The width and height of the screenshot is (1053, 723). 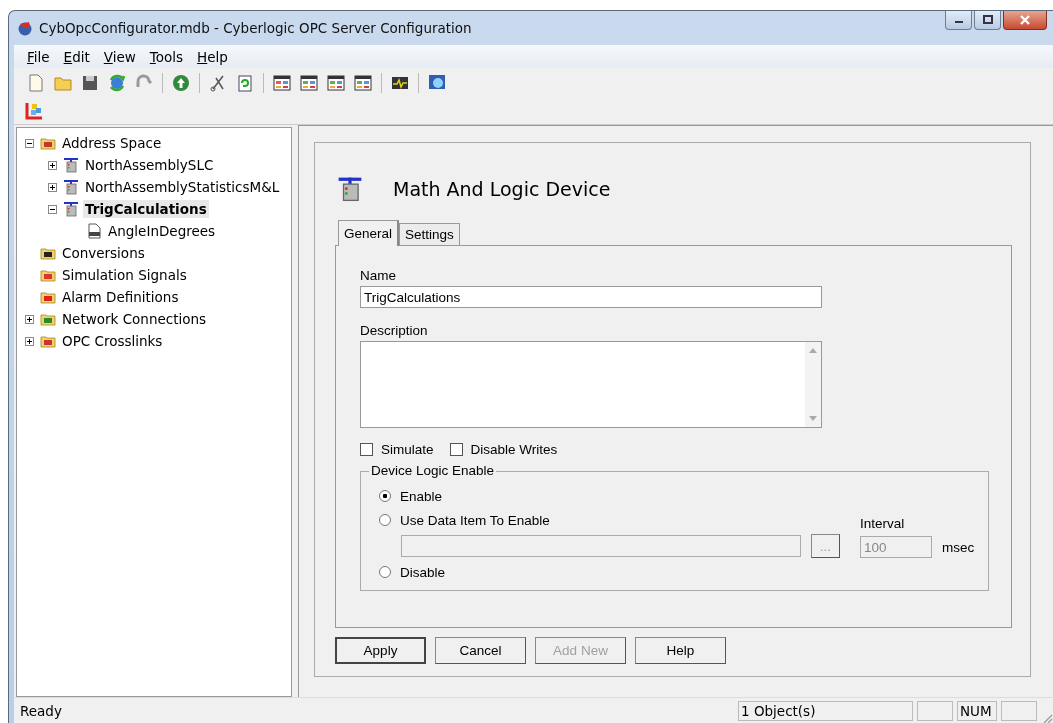 I want to click on tab: General, so click(x=369, y=233).